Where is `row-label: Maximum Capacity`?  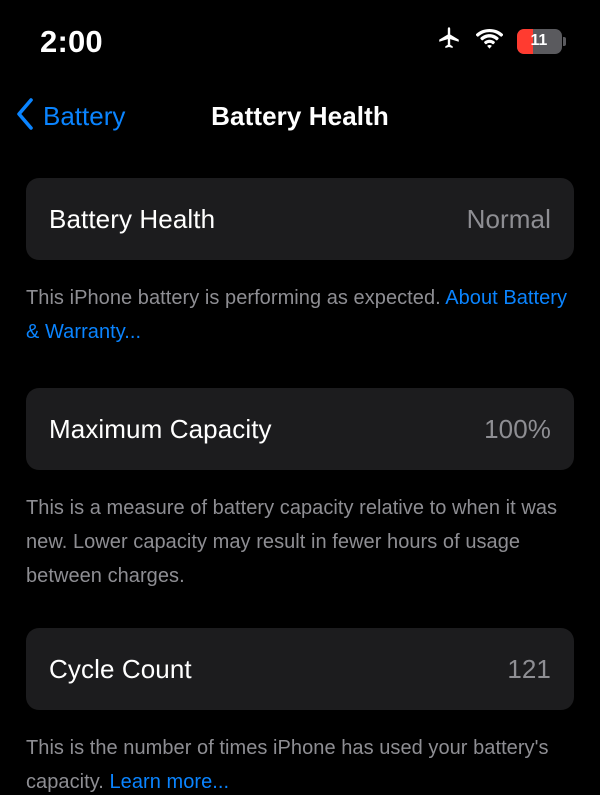 row-label: Maximum Capacity is located at coordinates (160, 428).